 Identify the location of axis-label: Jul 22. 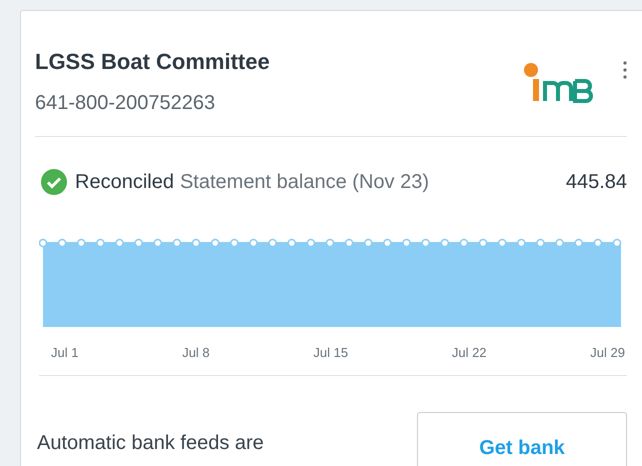
(469, 353).